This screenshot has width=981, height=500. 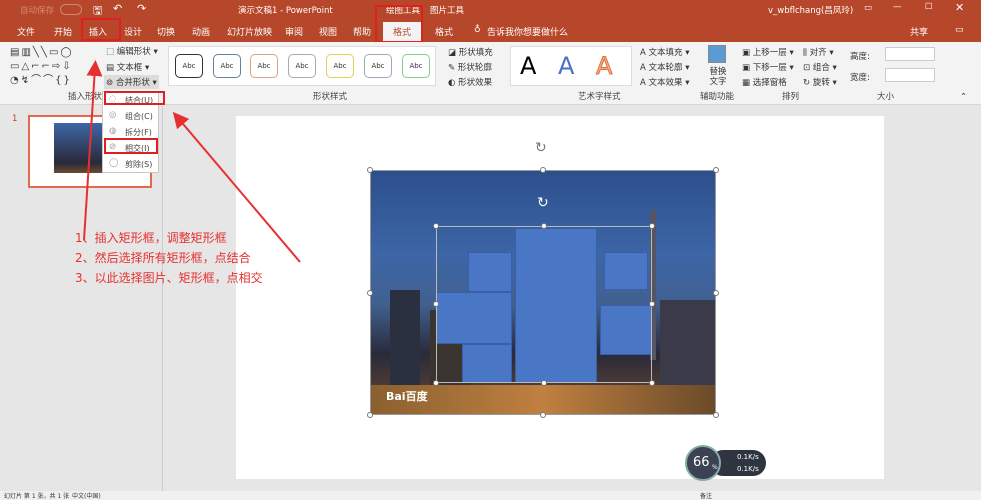 I want to click on meter-percent: 66, so click(x=701, y=462).